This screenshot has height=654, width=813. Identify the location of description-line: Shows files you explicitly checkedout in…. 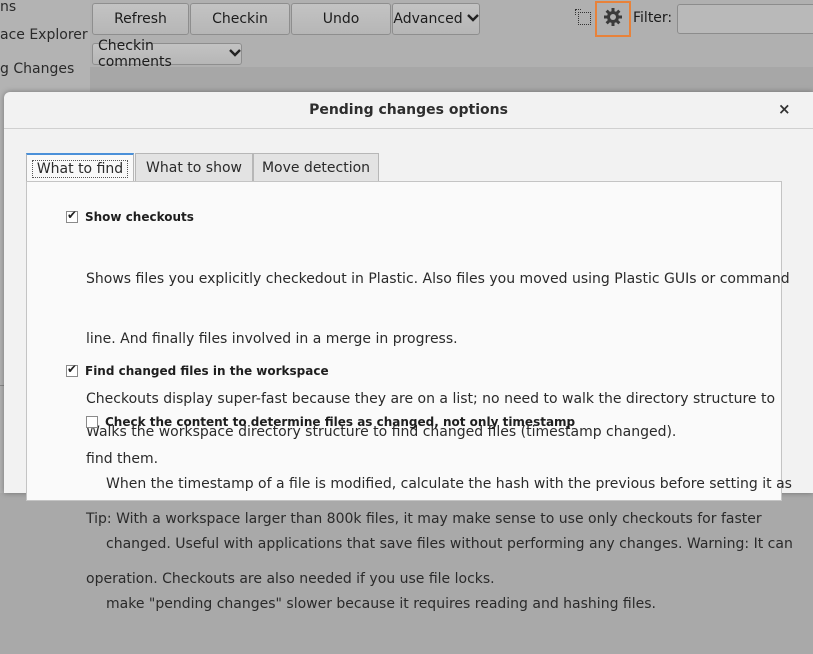
(438, 279).